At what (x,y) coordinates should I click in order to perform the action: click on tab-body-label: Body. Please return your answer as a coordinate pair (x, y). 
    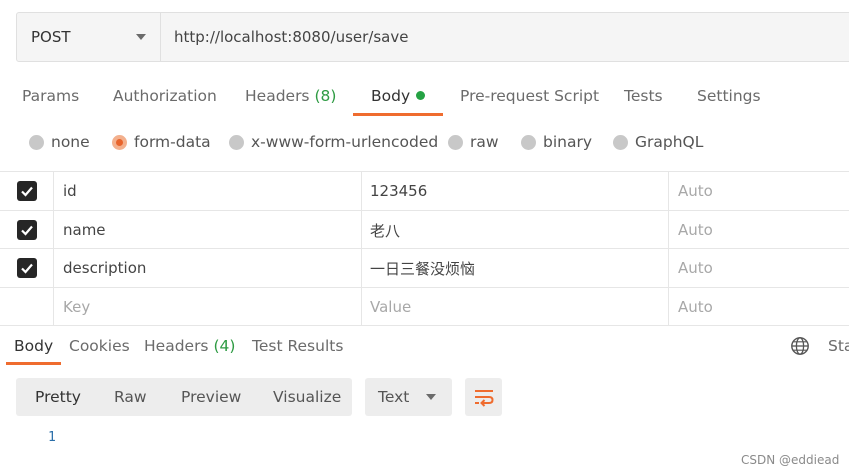
    Looking at the image, I should click on (391, 96).